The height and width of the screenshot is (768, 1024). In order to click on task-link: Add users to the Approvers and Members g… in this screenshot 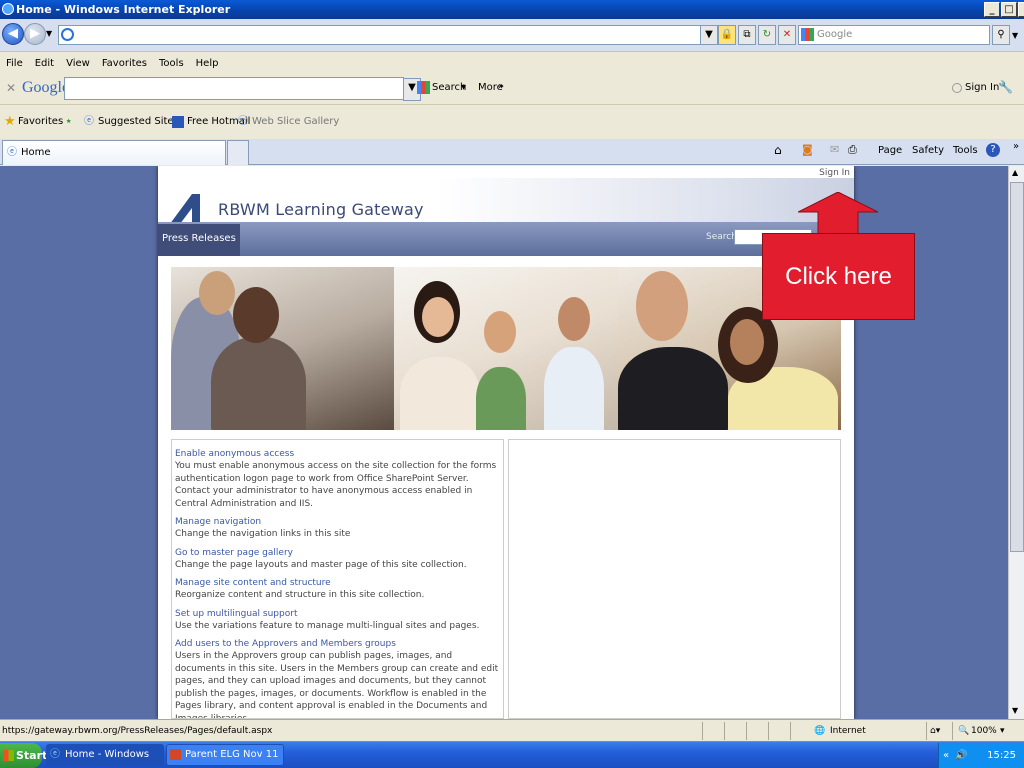, I will do `click(337, 644)`.